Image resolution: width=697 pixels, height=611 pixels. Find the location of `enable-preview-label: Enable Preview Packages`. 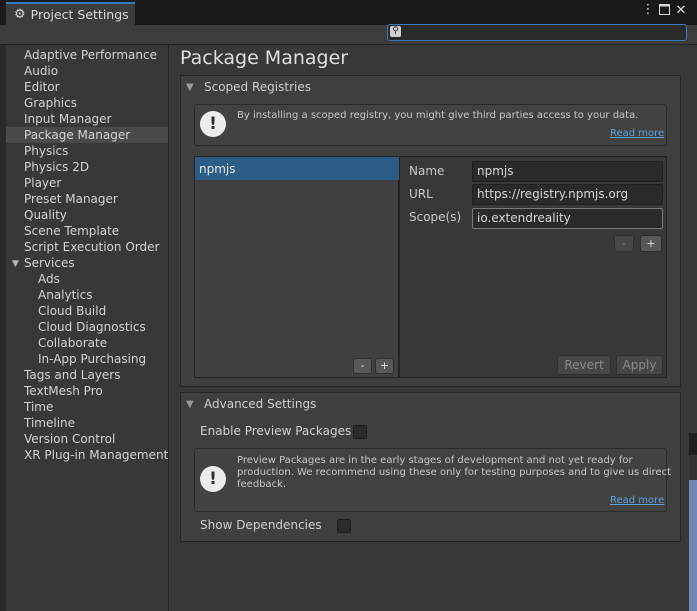

enable-preview-label: Enable Preview Packages is located at coordinates (276, 431).